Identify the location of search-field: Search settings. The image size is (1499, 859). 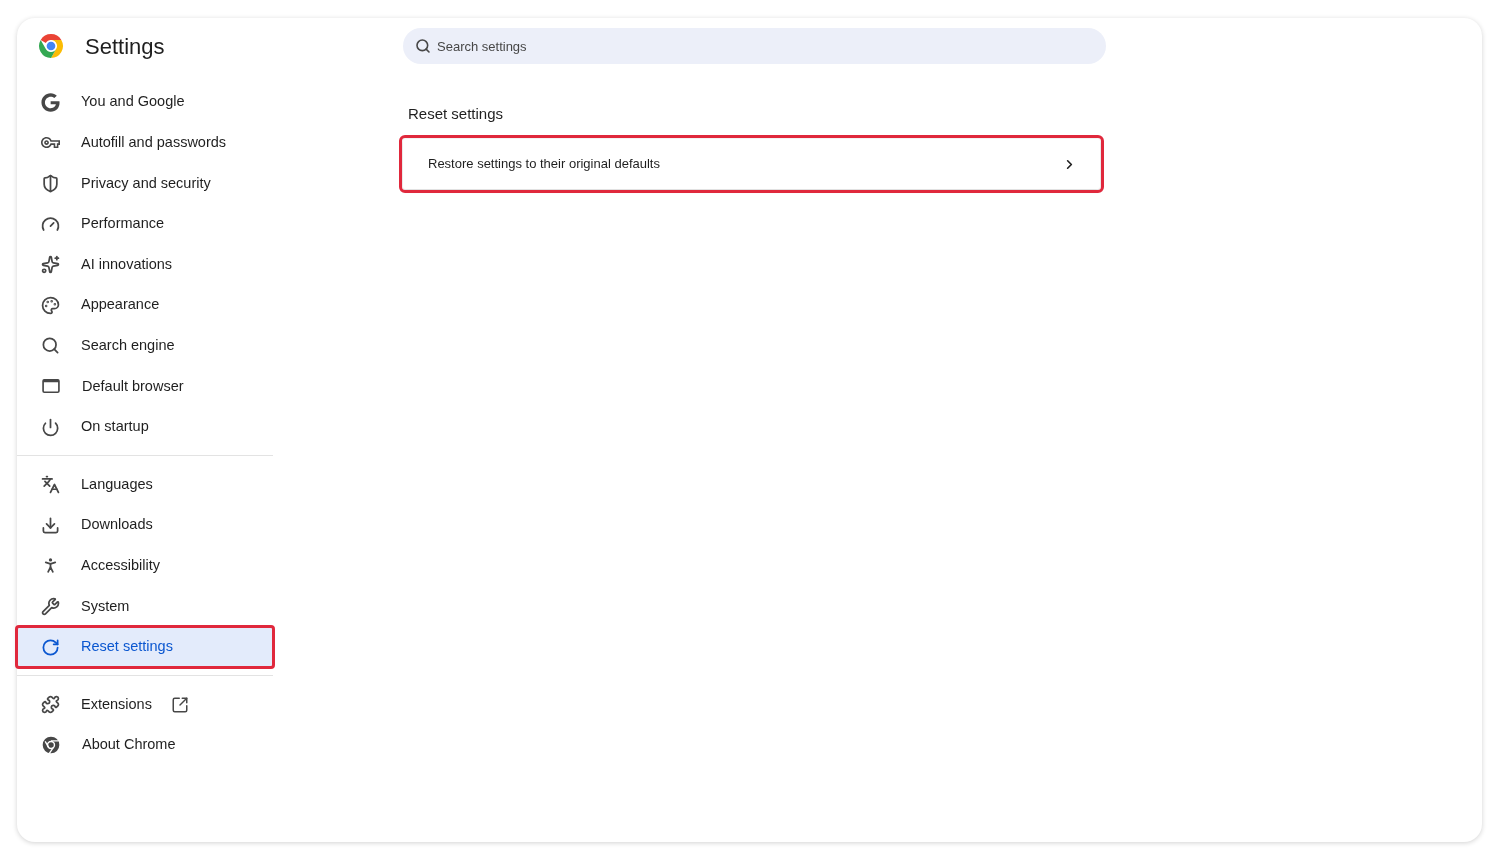
(754, 46).